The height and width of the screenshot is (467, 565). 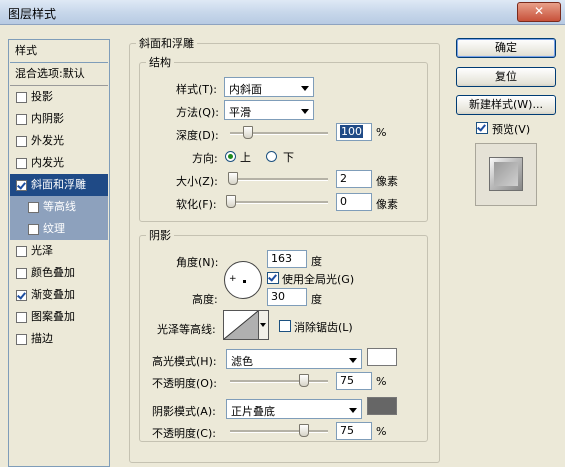 What do you see at coordinates (387, 181) in the screenshot?
I see `size-unit: 像素` at bounding box center [387, 181].